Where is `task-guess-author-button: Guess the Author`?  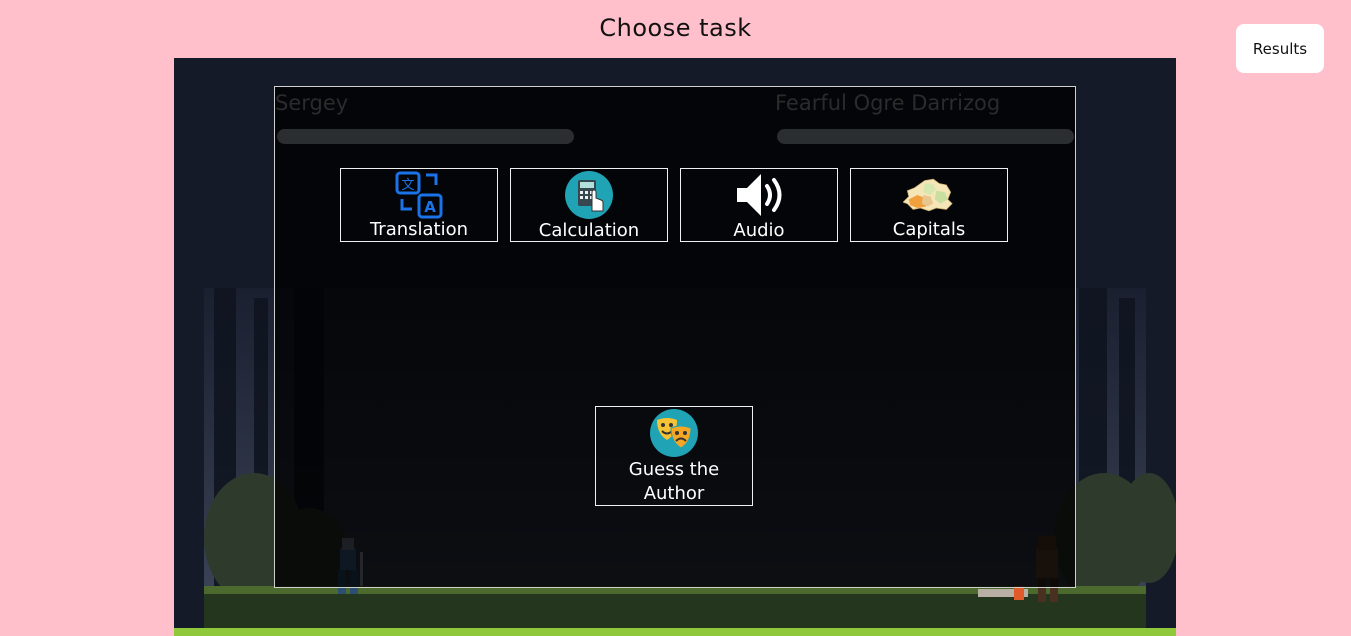 task-guess-author-button: Guess the Author is located at coordinates (674, 456).